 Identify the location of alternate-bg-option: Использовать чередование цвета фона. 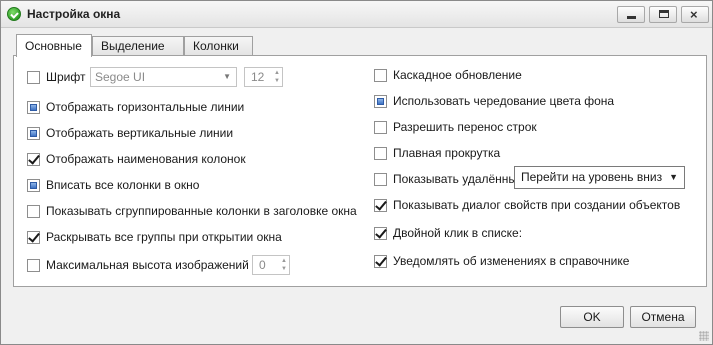
(494, 101).